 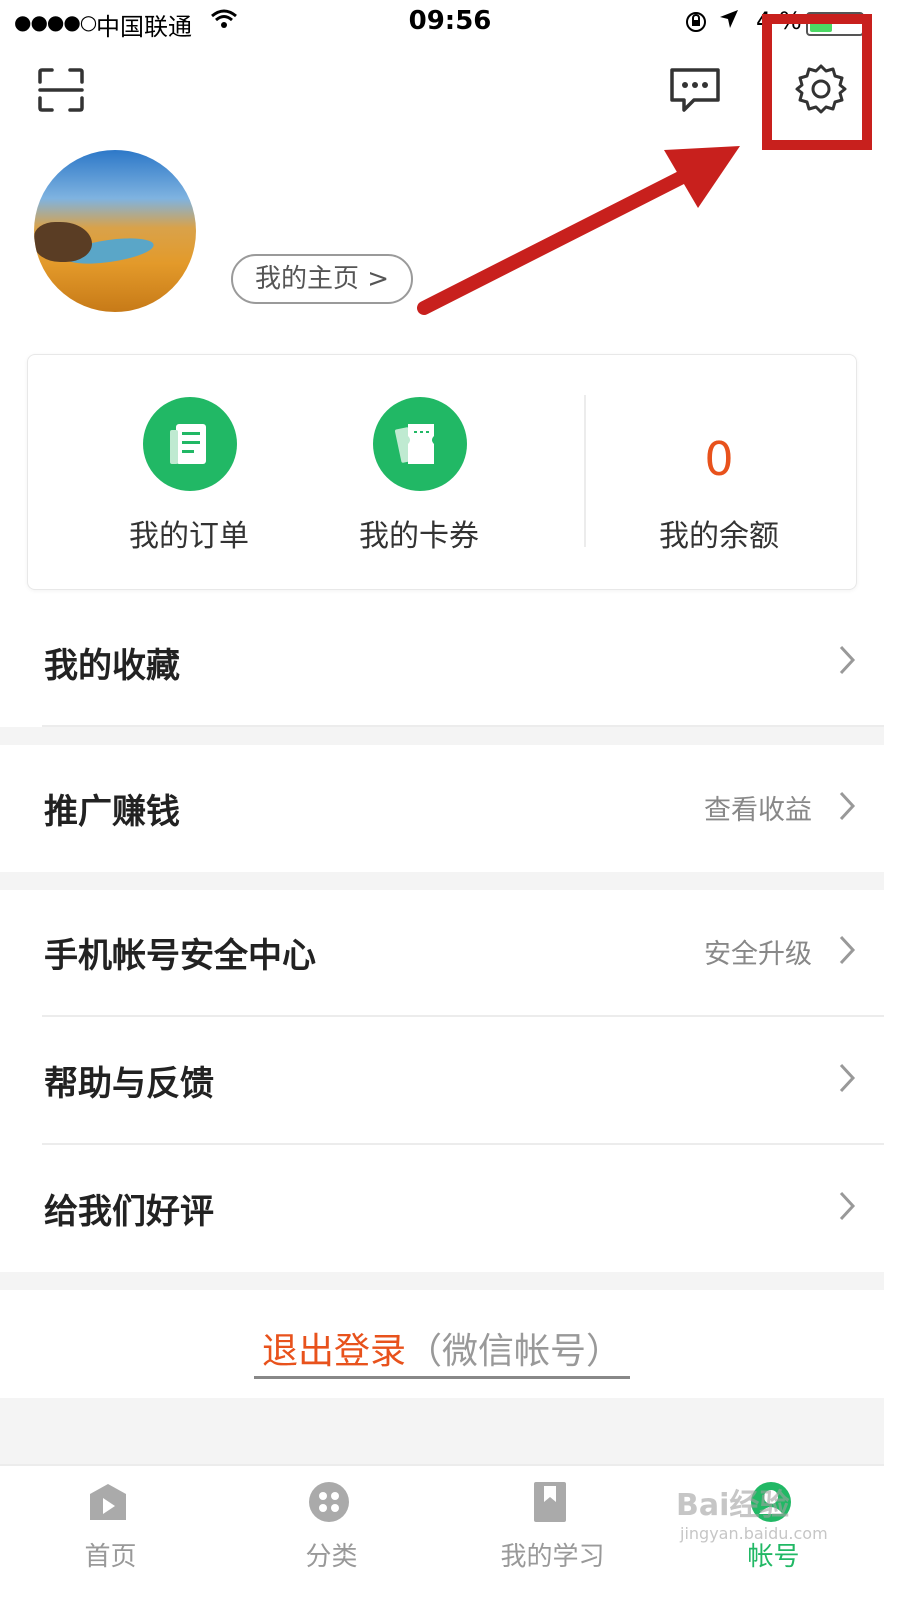 What do you see at coordinates (61, 92) in the screenshot?
I see `scan-icon` at bounding box center [61, 92].